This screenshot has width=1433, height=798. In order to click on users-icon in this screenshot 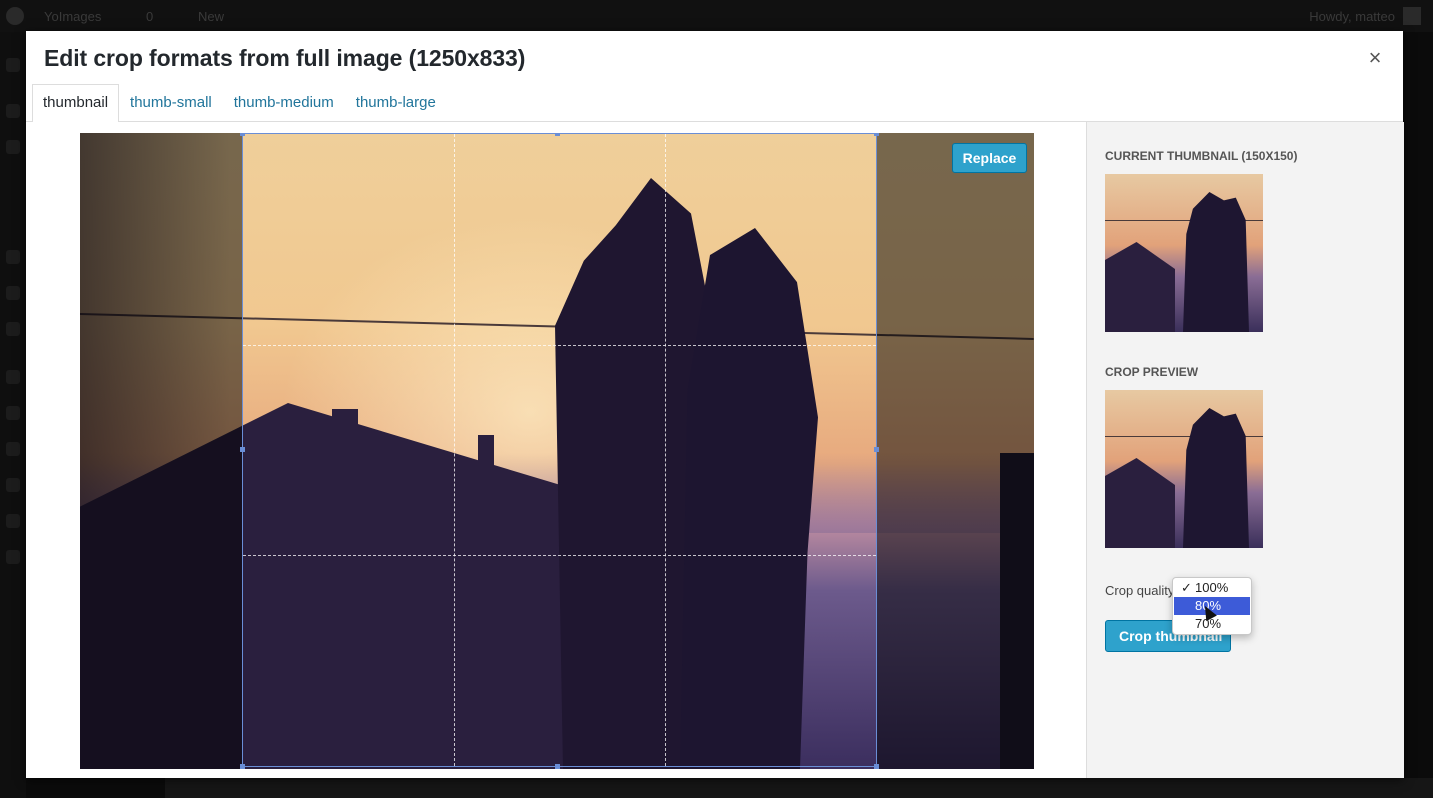, I will do `click(13, 413)`.